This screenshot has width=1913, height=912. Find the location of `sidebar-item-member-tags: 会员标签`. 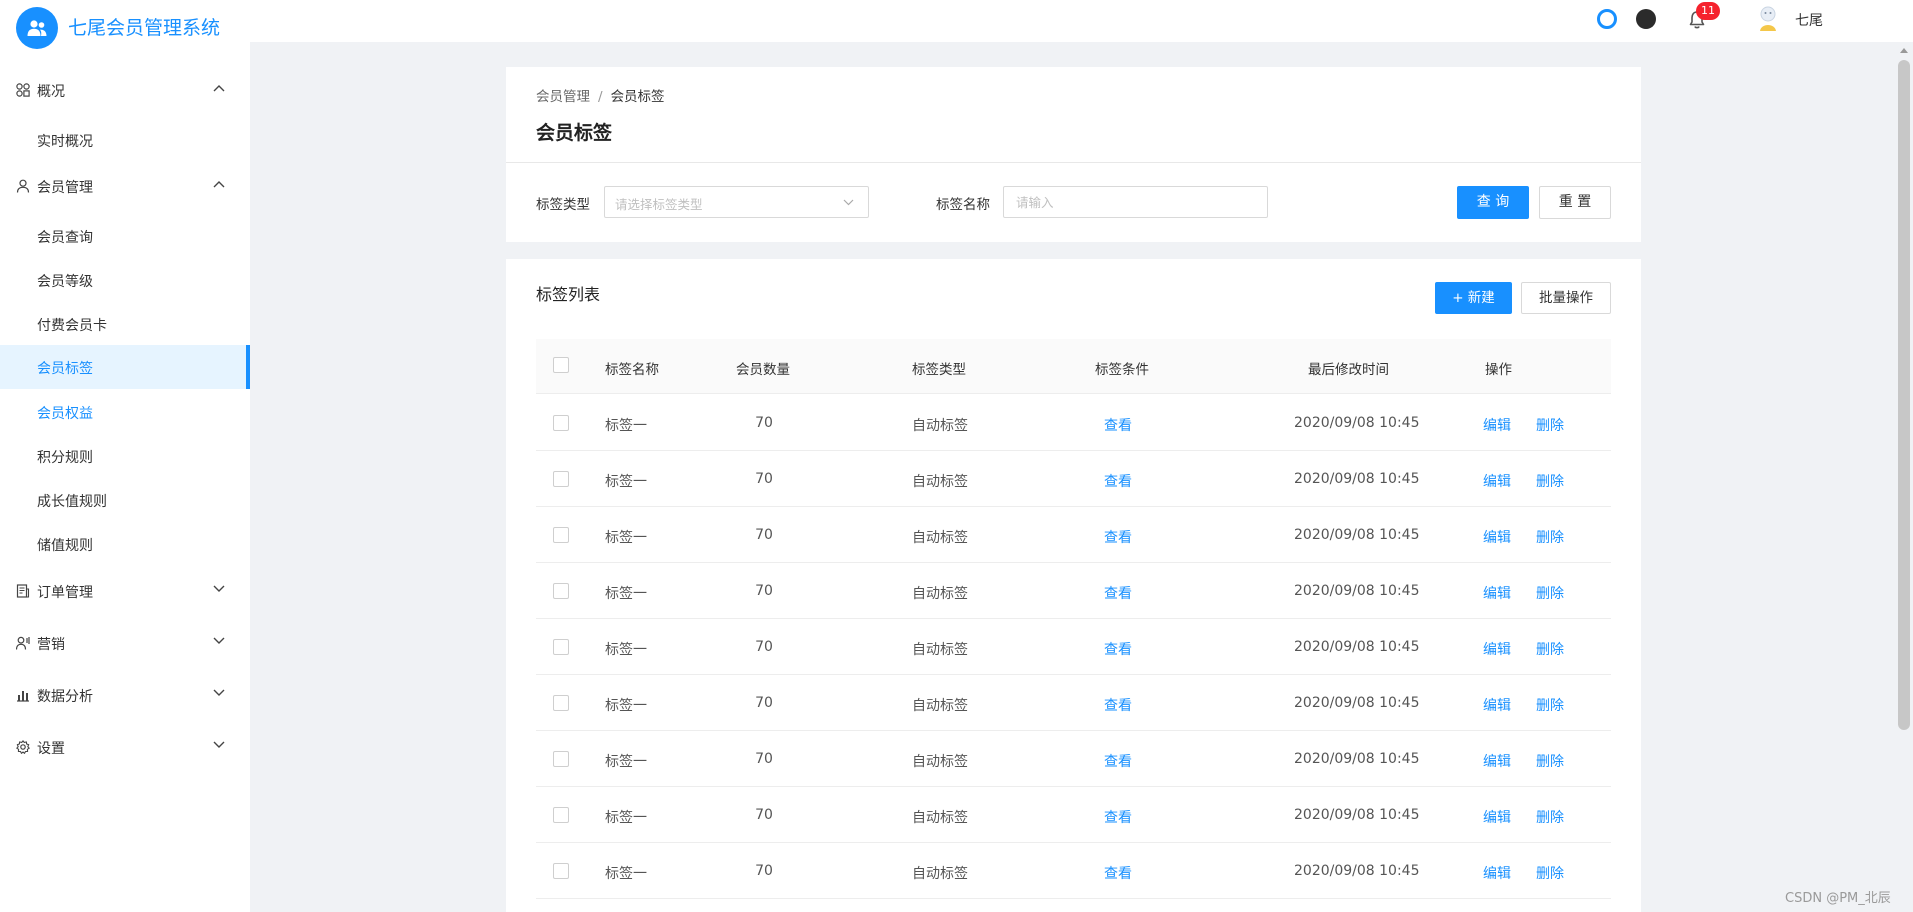

sidebar-item-member-tags: 会员标签 is located at coordinates (125, 367).